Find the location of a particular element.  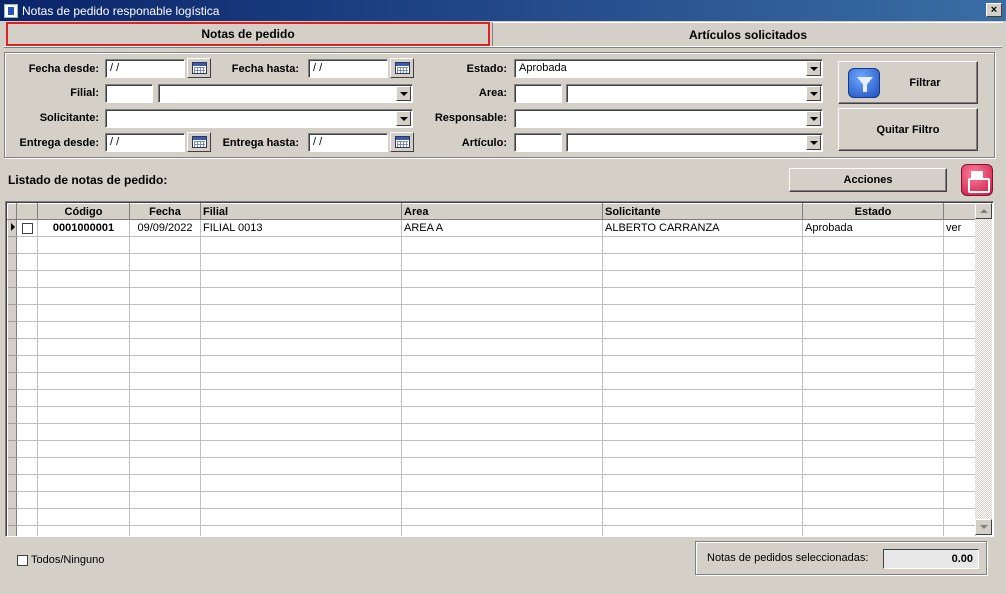

area-code-input is located at coordinates (538, 93).